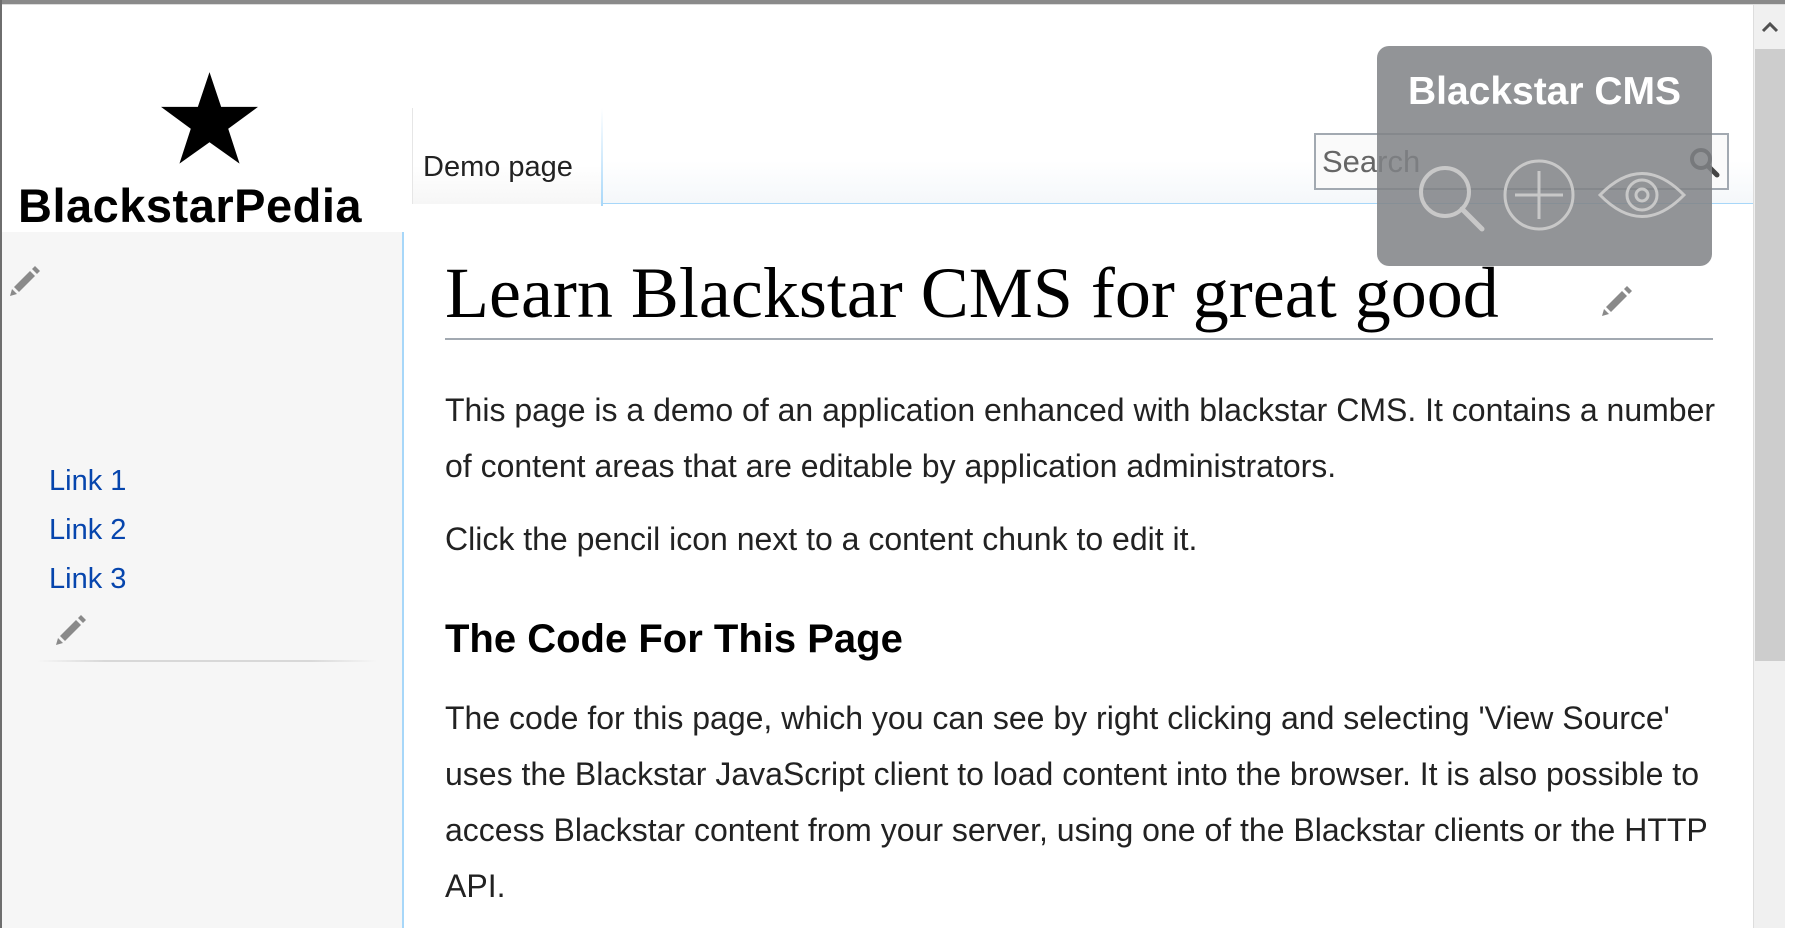 This screenshot has height=928, width=1799. I want to click on tab-demo-page: Demo page, so click(507, 156).